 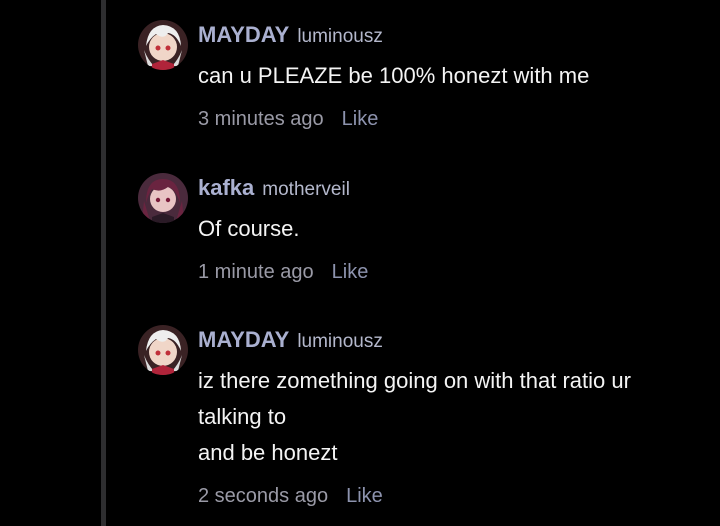 What do you see at coordinates (448, 272) in the screenshot?
I see `comment-meta: 1 minute ago Like` at bounding box center [448, 272].